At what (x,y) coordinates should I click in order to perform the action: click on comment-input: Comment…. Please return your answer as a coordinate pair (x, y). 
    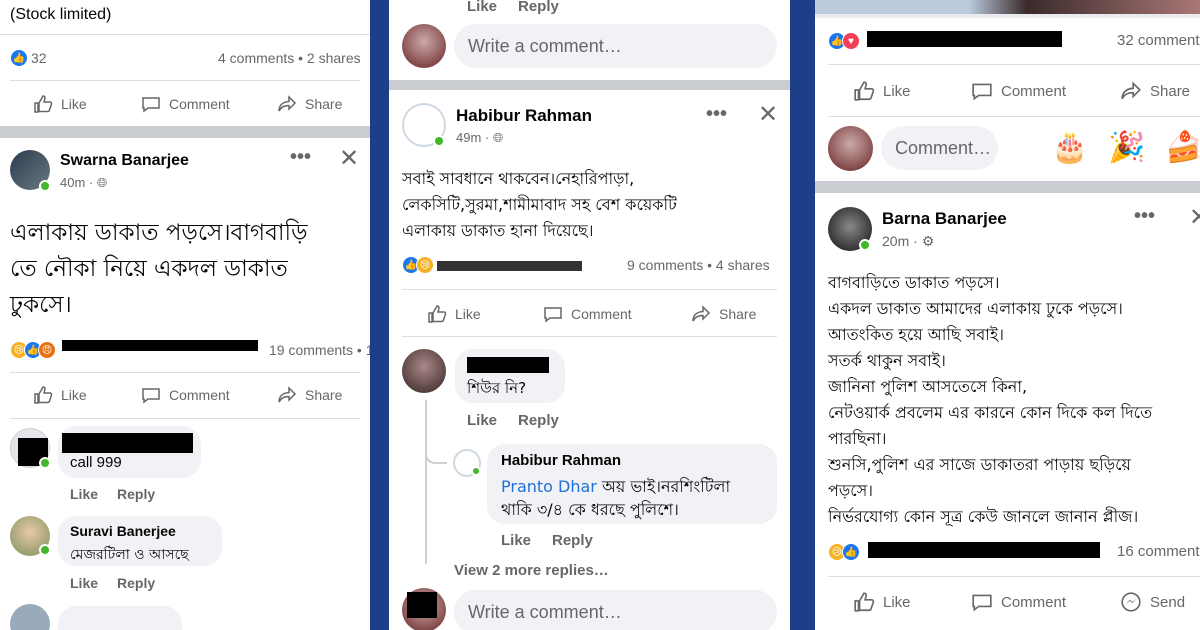
    Looking at the image, I should click on (939, 148).